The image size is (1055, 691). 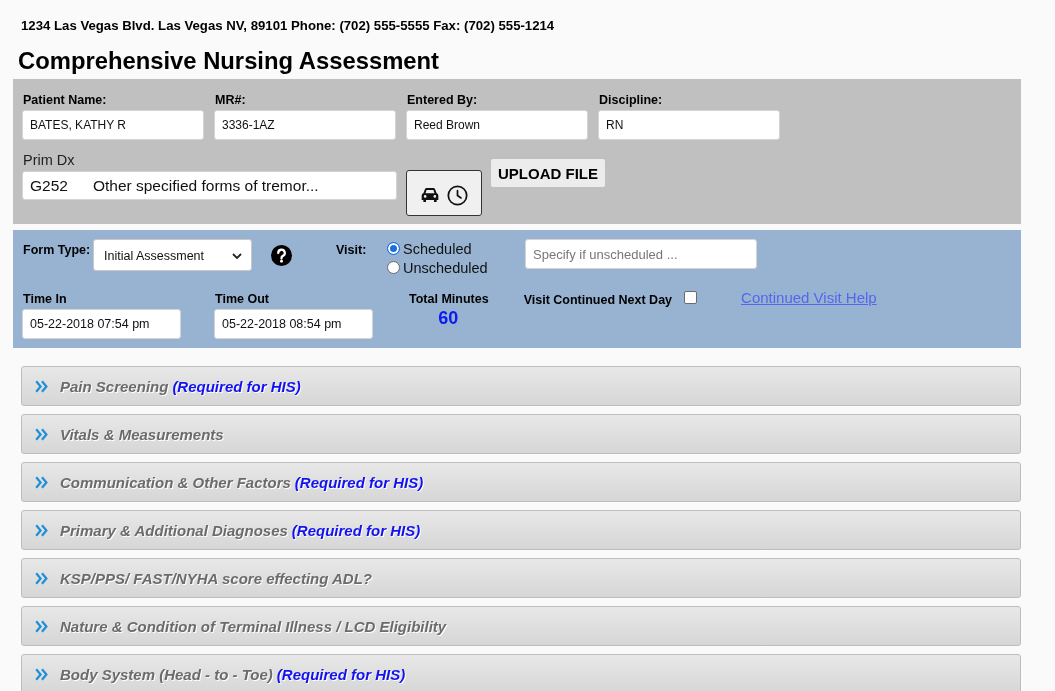 I want to click on field-label: Discipline:, so click(x=630, y=100).